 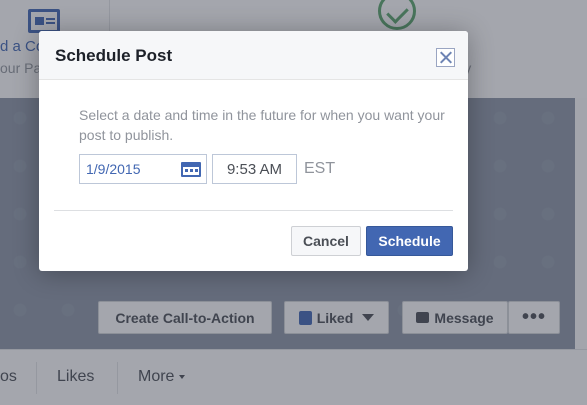 I want to click on cancel-button: Cancel, so click(x=326, y=241).